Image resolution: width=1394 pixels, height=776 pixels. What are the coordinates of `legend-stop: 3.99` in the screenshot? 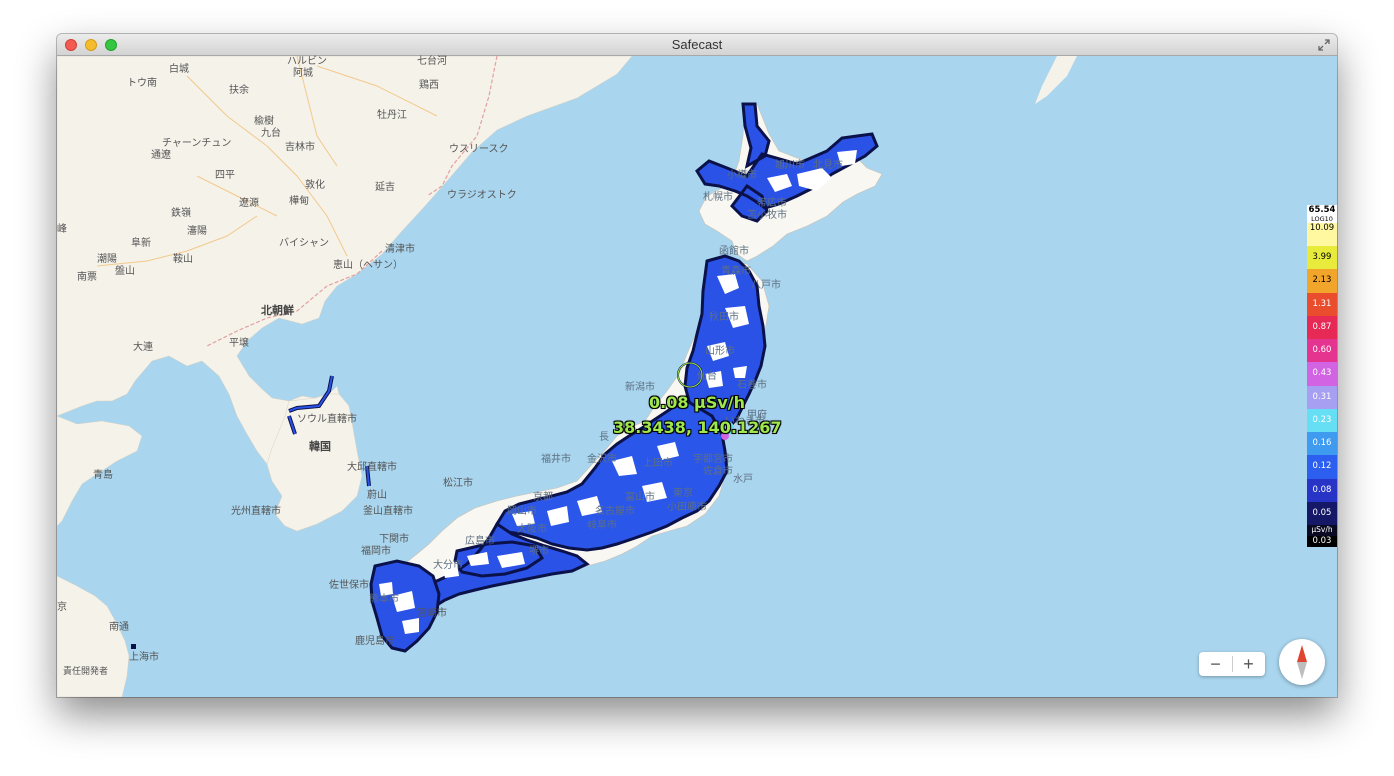 It's located at (1322, 258).